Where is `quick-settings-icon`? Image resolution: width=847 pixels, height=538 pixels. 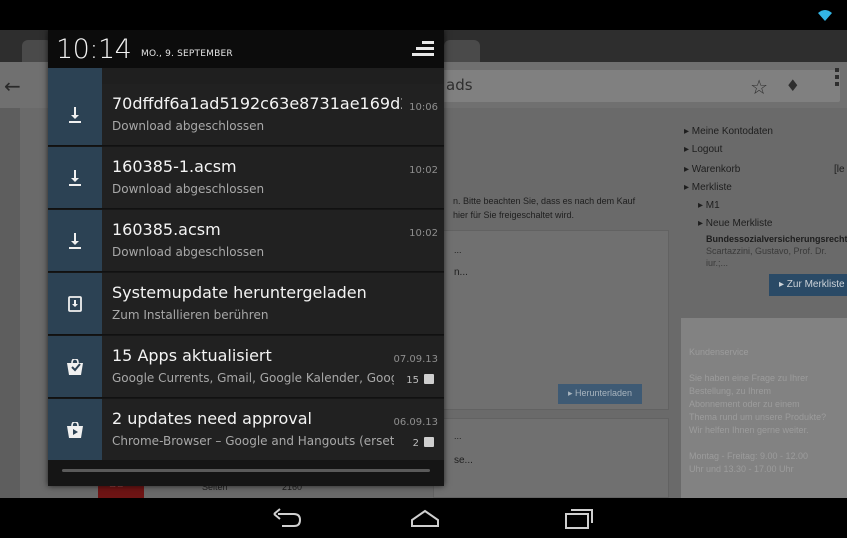 quick-settings-icon is located at coordinates (423, 50).